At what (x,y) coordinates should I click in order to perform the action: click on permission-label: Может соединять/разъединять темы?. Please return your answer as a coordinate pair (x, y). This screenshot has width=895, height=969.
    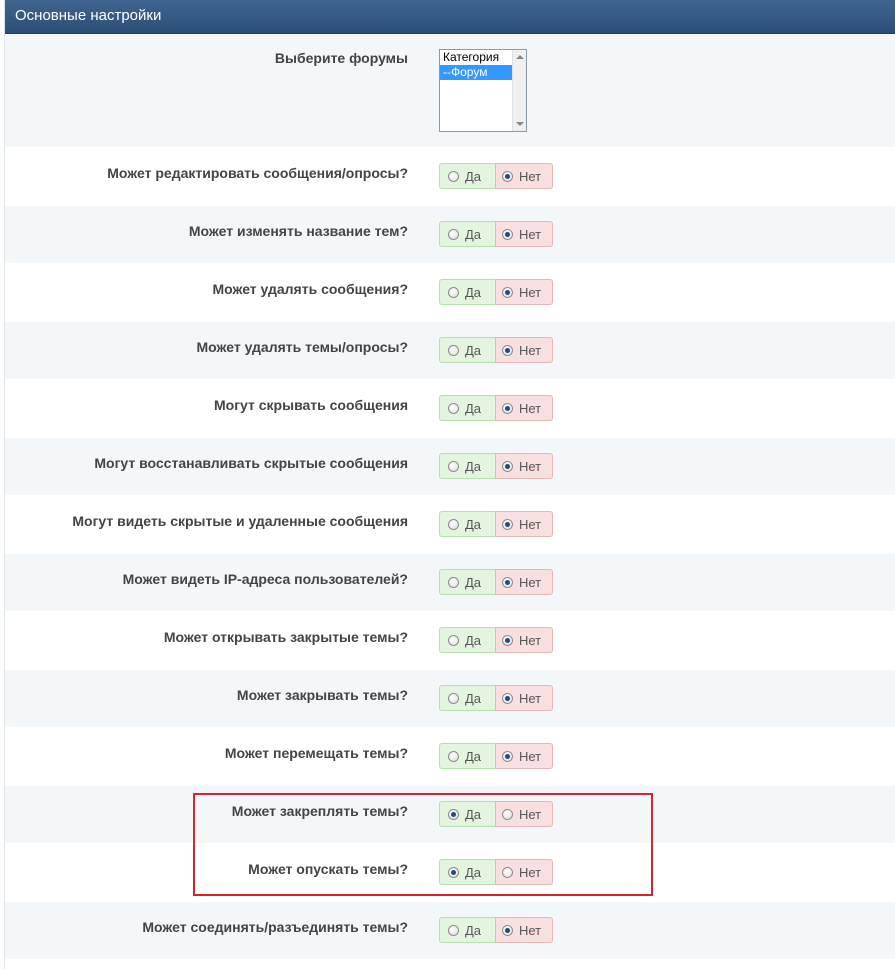
    Looking at the image, I should click on (275, 927).